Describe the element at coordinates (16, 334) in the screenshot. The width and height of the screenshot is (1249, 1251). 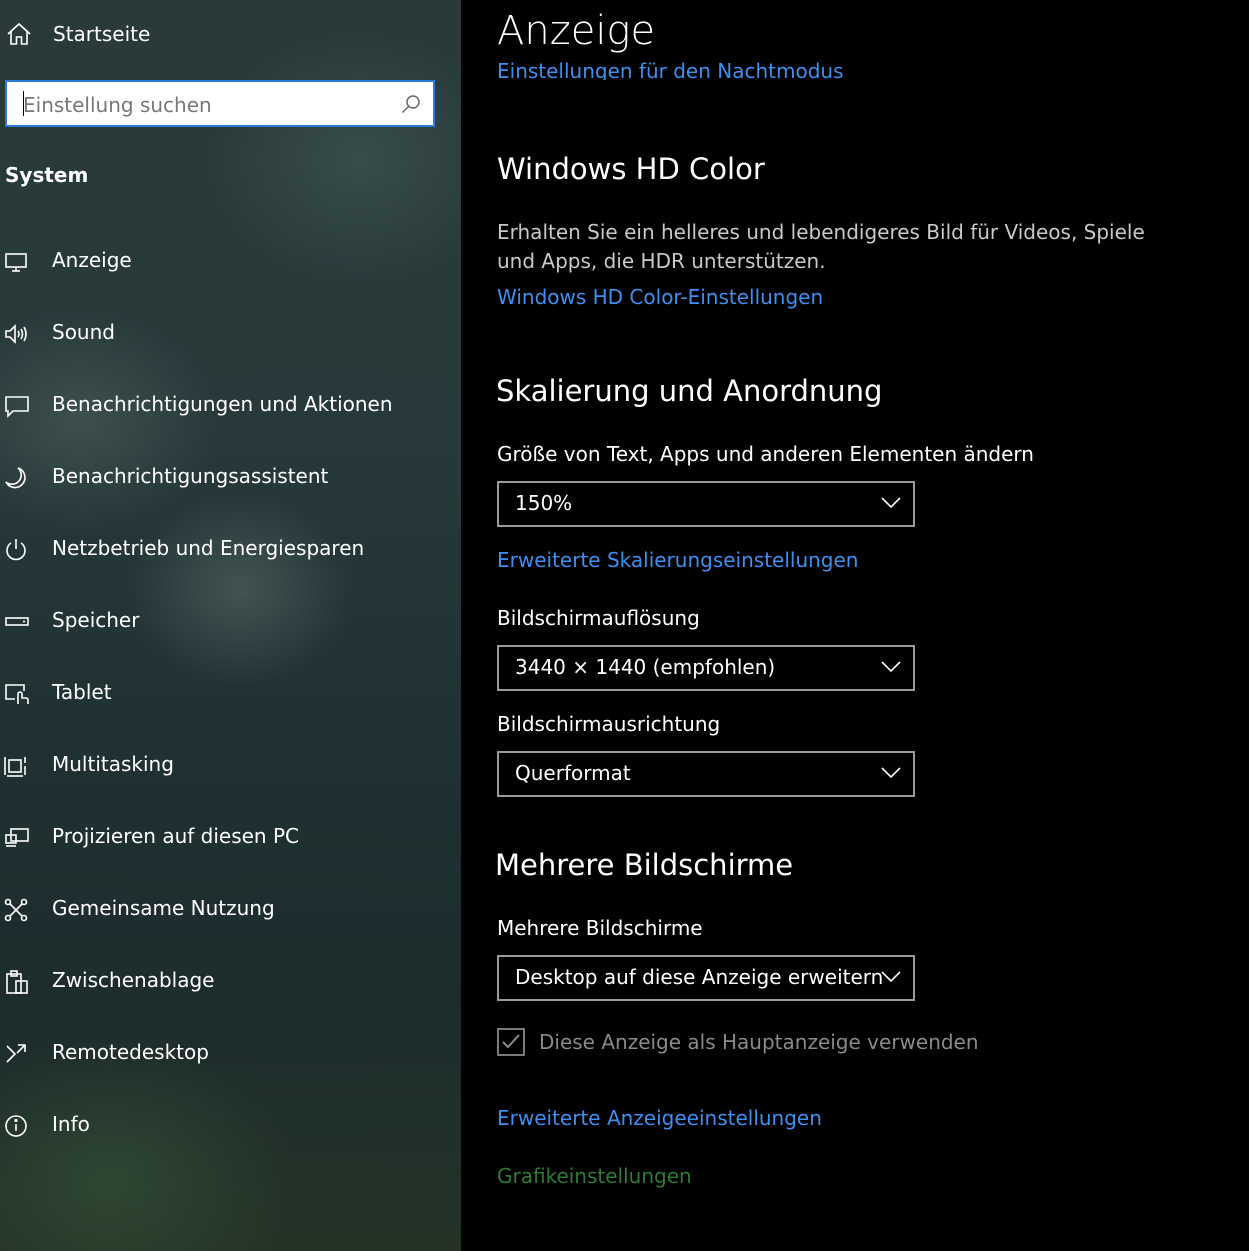
I see `speaker-icon` at that location.